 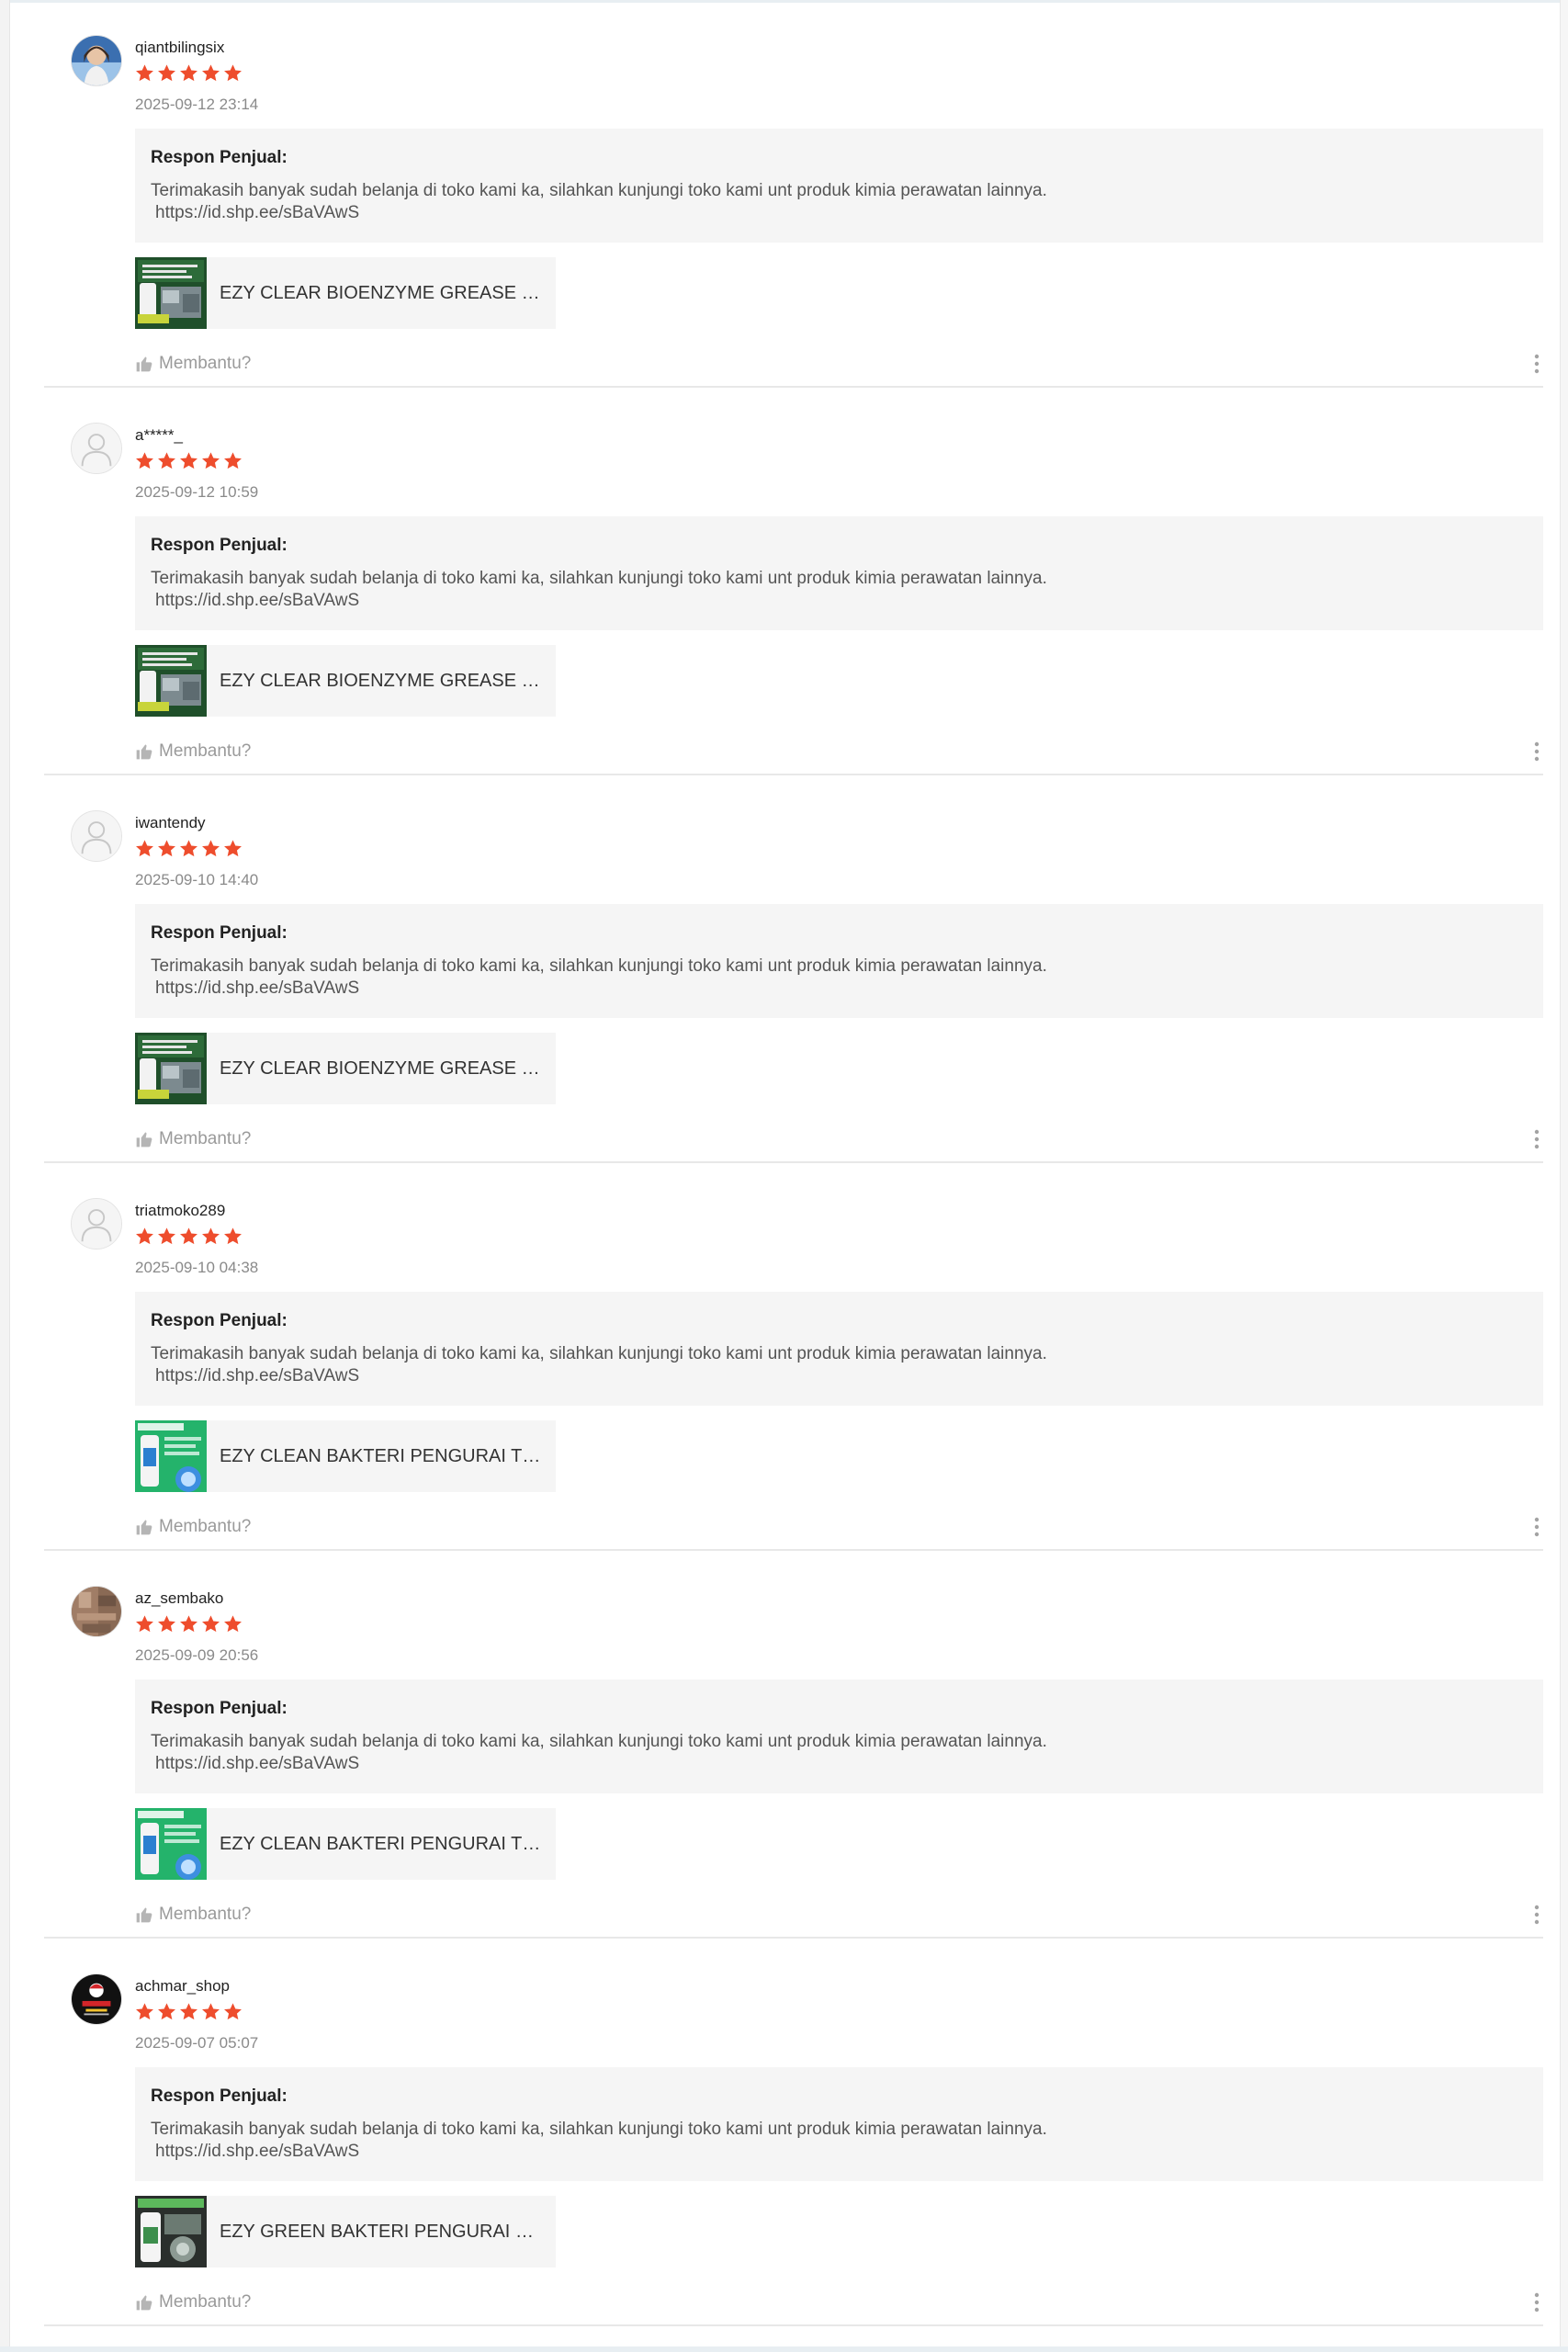 What do you see at coordinates (180, 48) in the screenshot?
I see `reviewer-name: qiantbilingsix` at bounding box center [180, 48].